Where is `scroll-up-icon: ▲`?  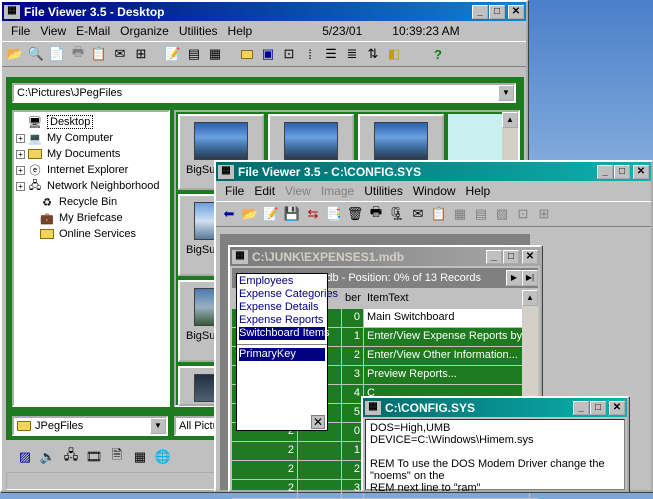 scroll-up-icon: ▲ is located at coordinates (530, 298).